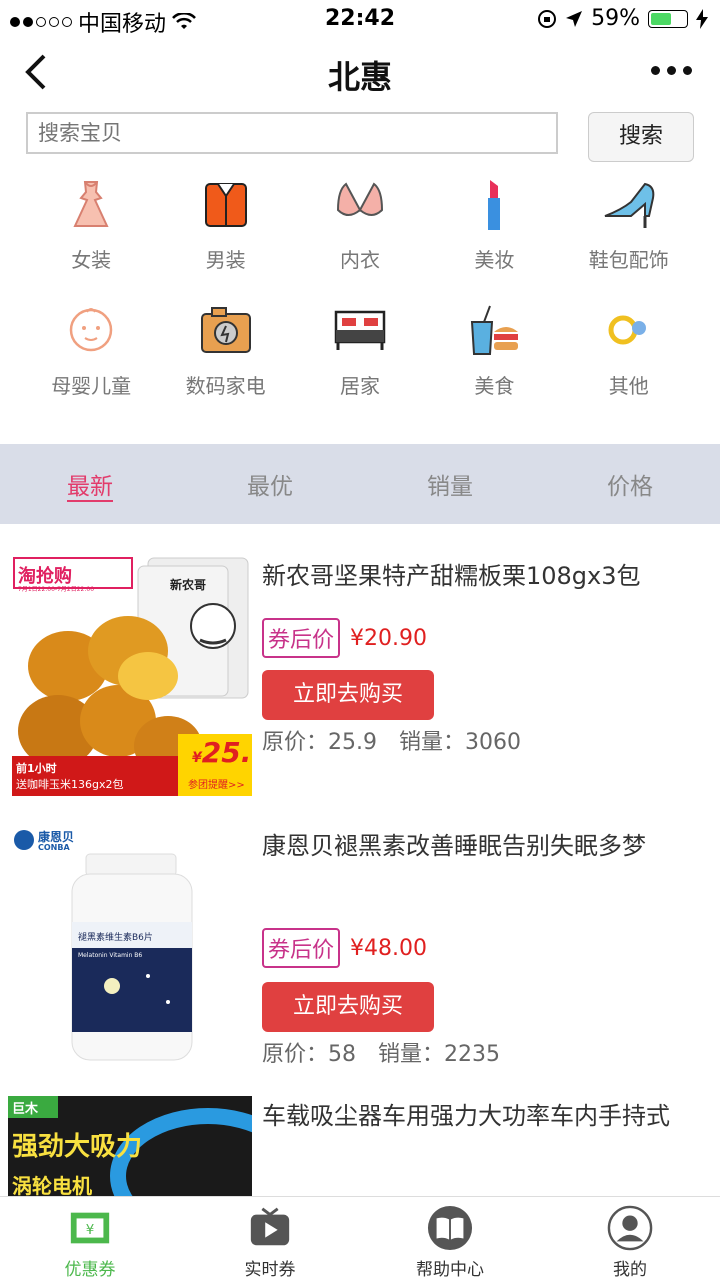 This screenshot has height=1280, width=720. Describe the element at coordinates (388, 638) in the screenshot. I see `coupon-price: ¥20.90` at that location.